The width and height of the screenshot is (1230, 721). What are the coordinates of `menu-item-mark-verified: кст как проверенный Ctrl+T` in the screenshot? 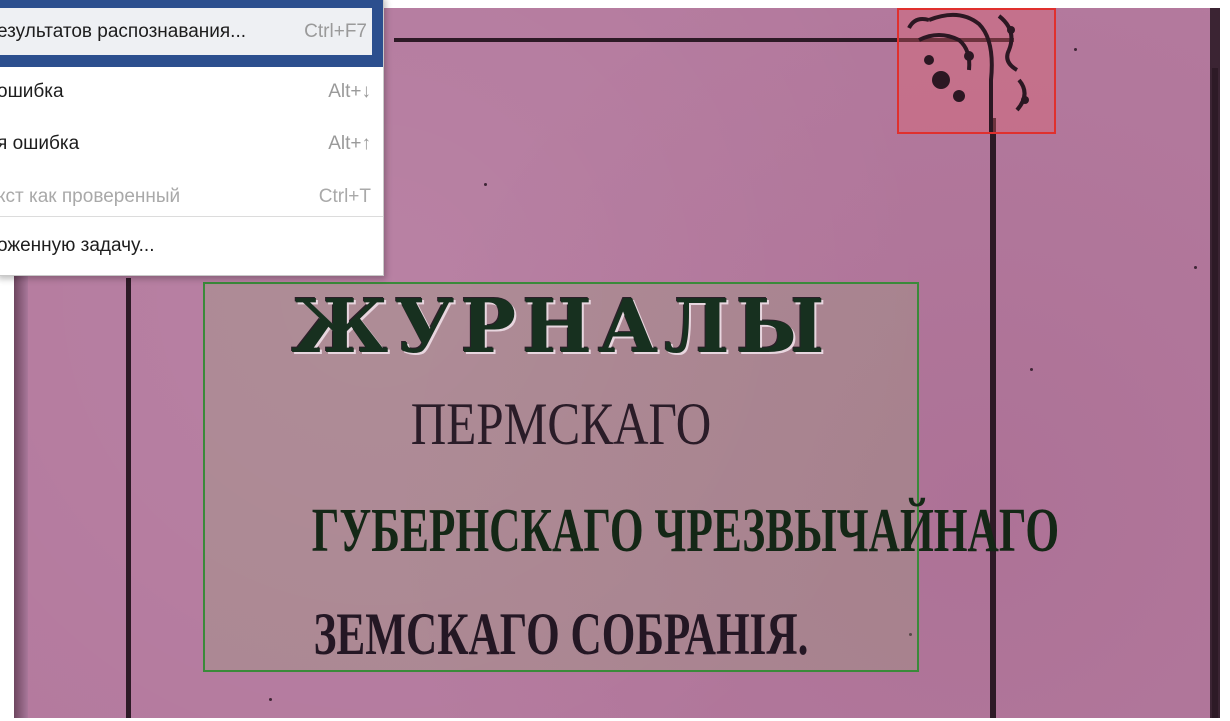 It's located at (191, 197).